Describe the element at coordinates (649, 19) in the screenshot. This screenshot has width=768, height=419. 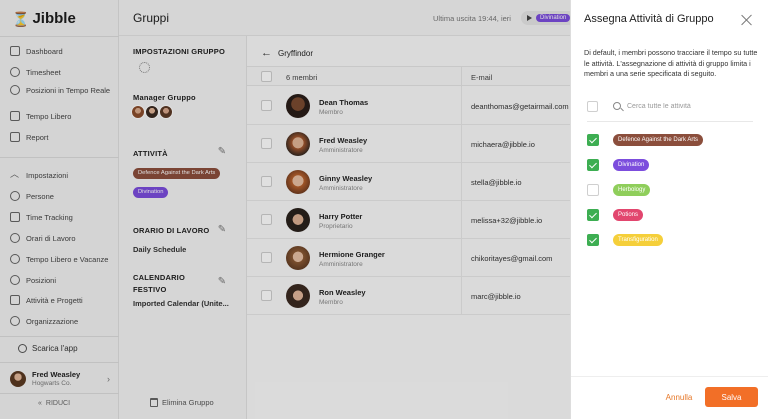
I see `panel-title: Assegna Attività di Gruppo` at that location.